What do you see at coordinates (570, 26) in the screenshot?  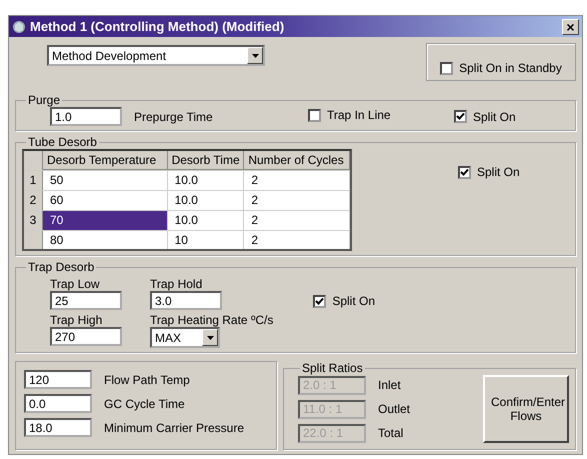 I see `close-button: ×` at bounding box center [570, 26].